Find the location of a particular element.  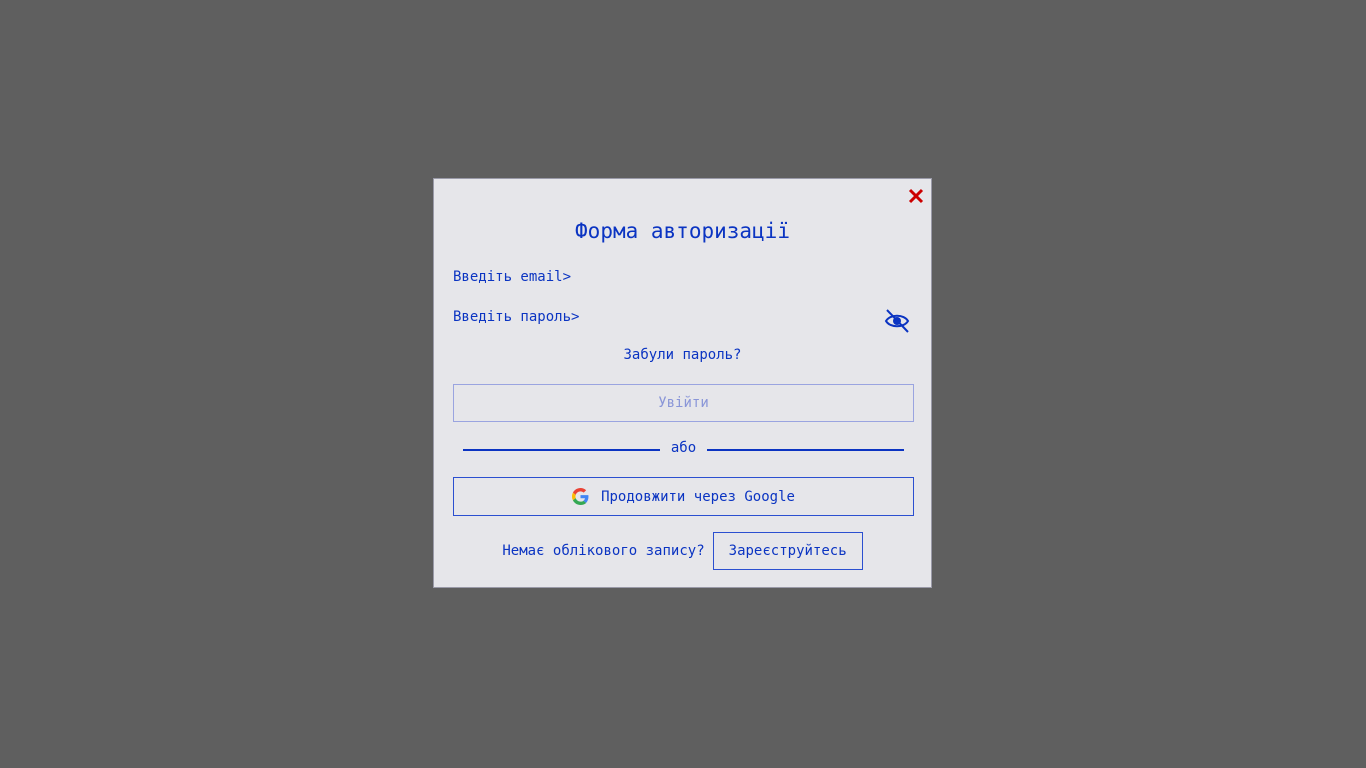

login-button: Увійти is located at coordinates (683, 403).